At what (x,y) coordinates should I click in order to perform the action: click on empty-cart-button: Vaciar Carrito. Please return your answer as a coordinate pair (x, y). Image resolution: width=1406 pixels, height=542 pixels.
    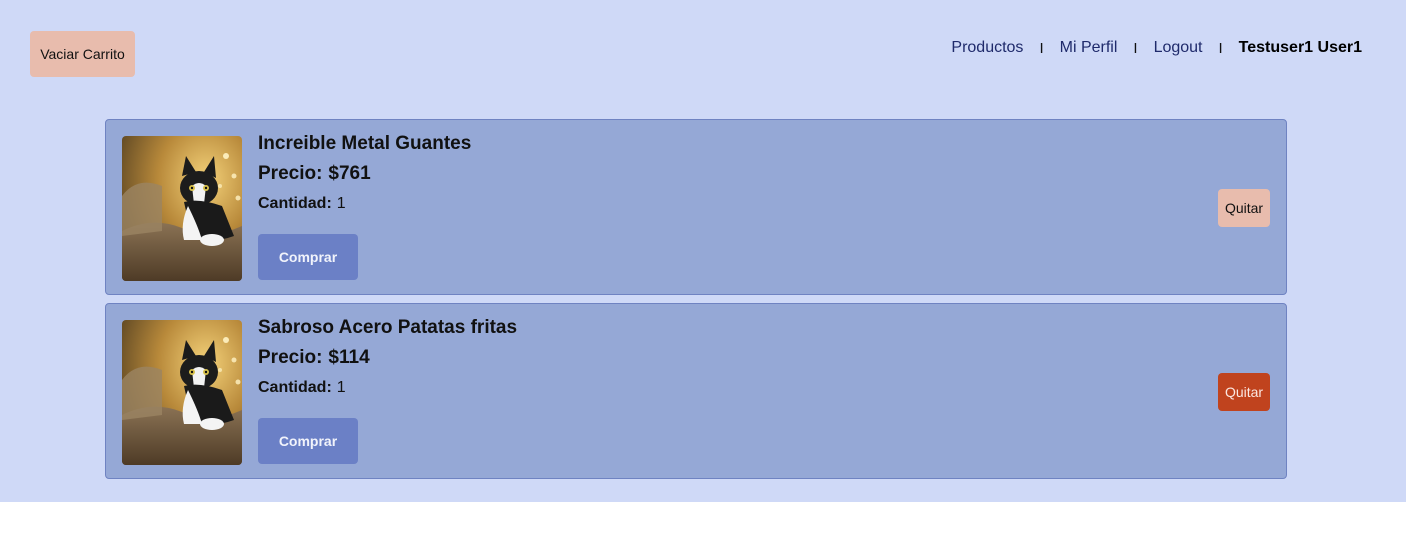
    Looking at the image, I should click on (82, 54).